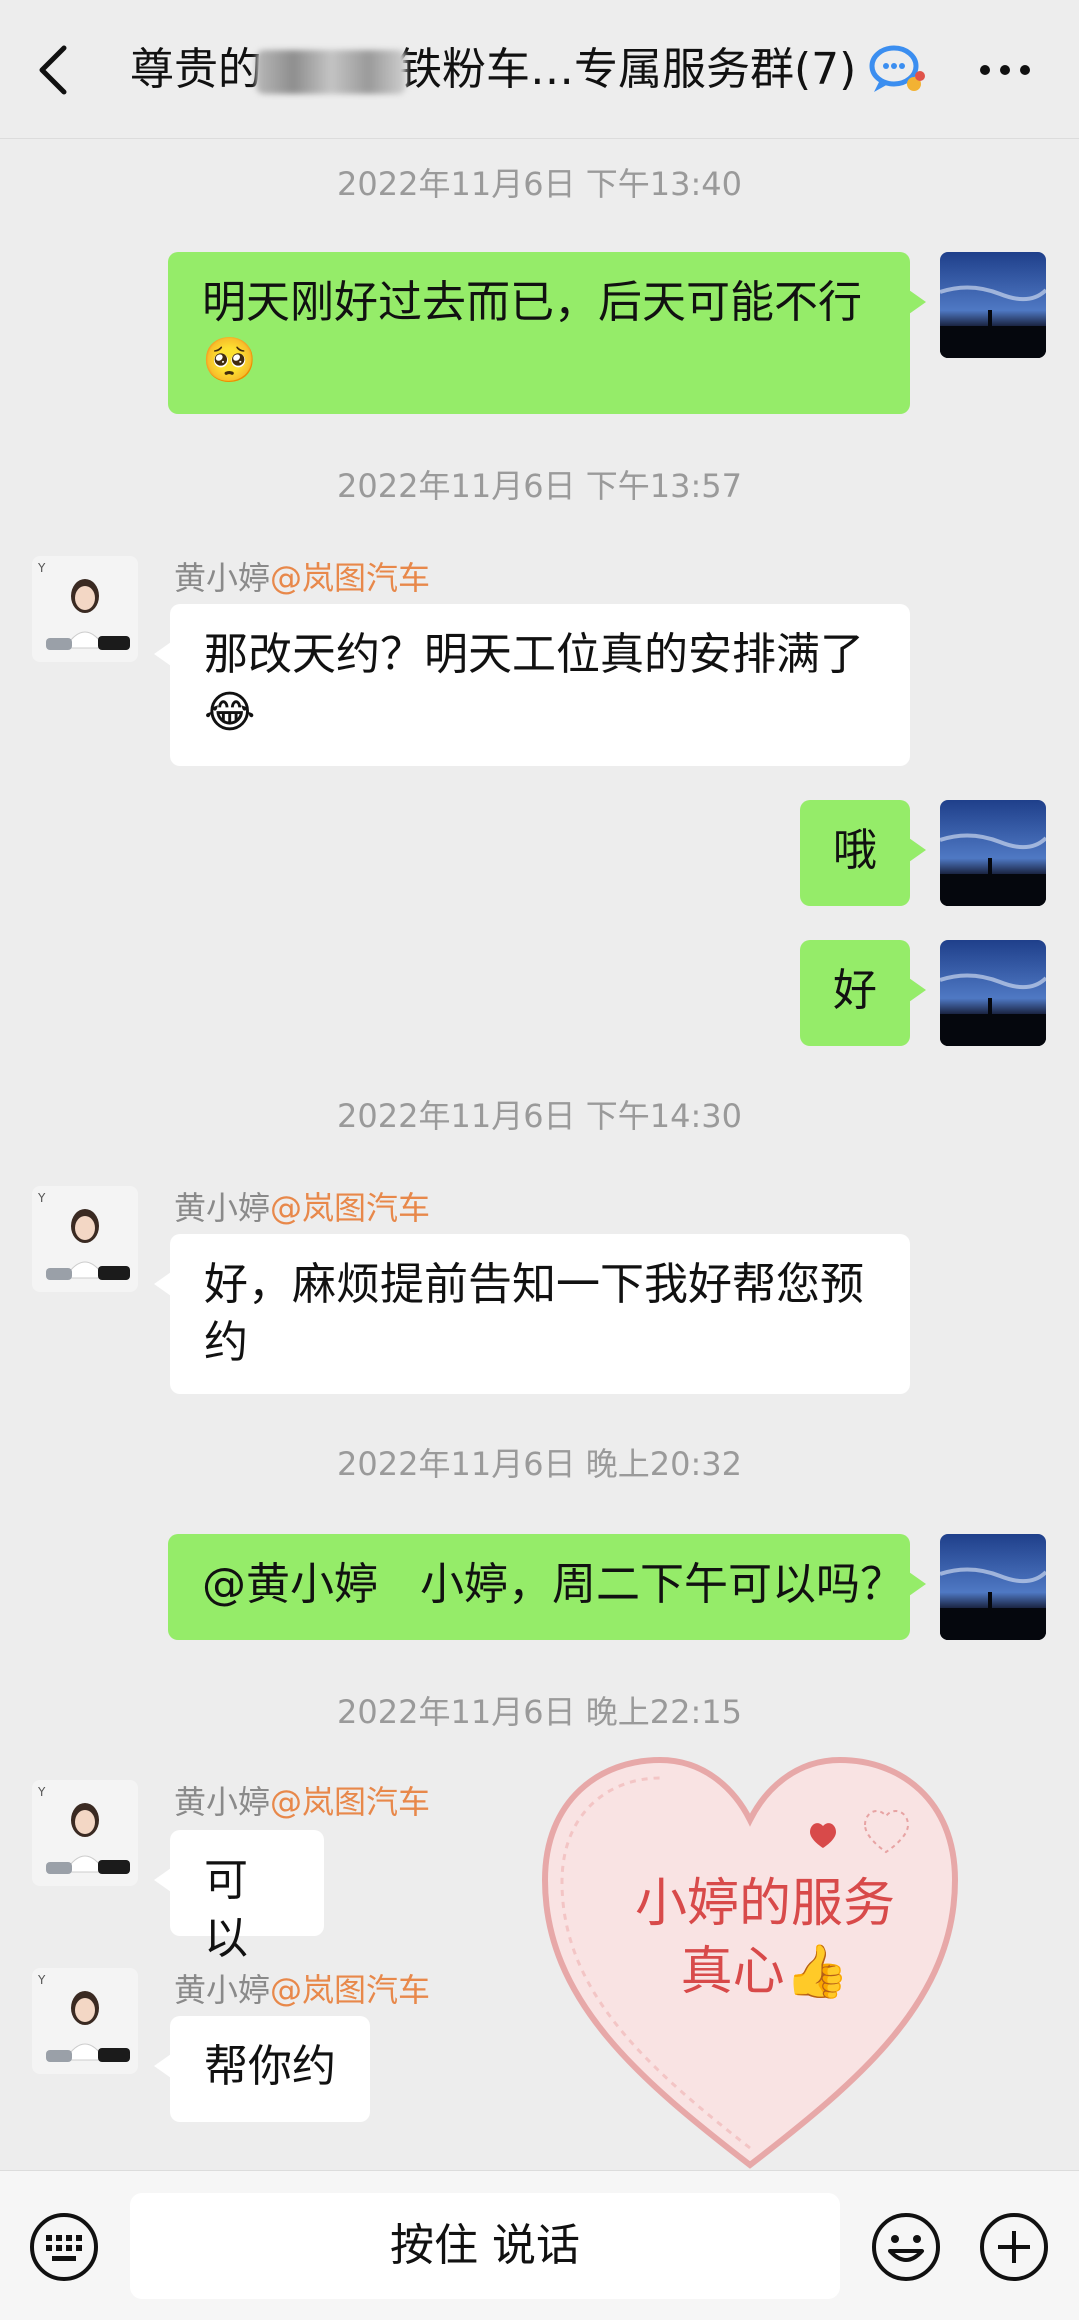 Image resolution: width=1079 pixels, height=2320 pixels. I want to click on my-message-bubble: 哦, so click(863, 853).